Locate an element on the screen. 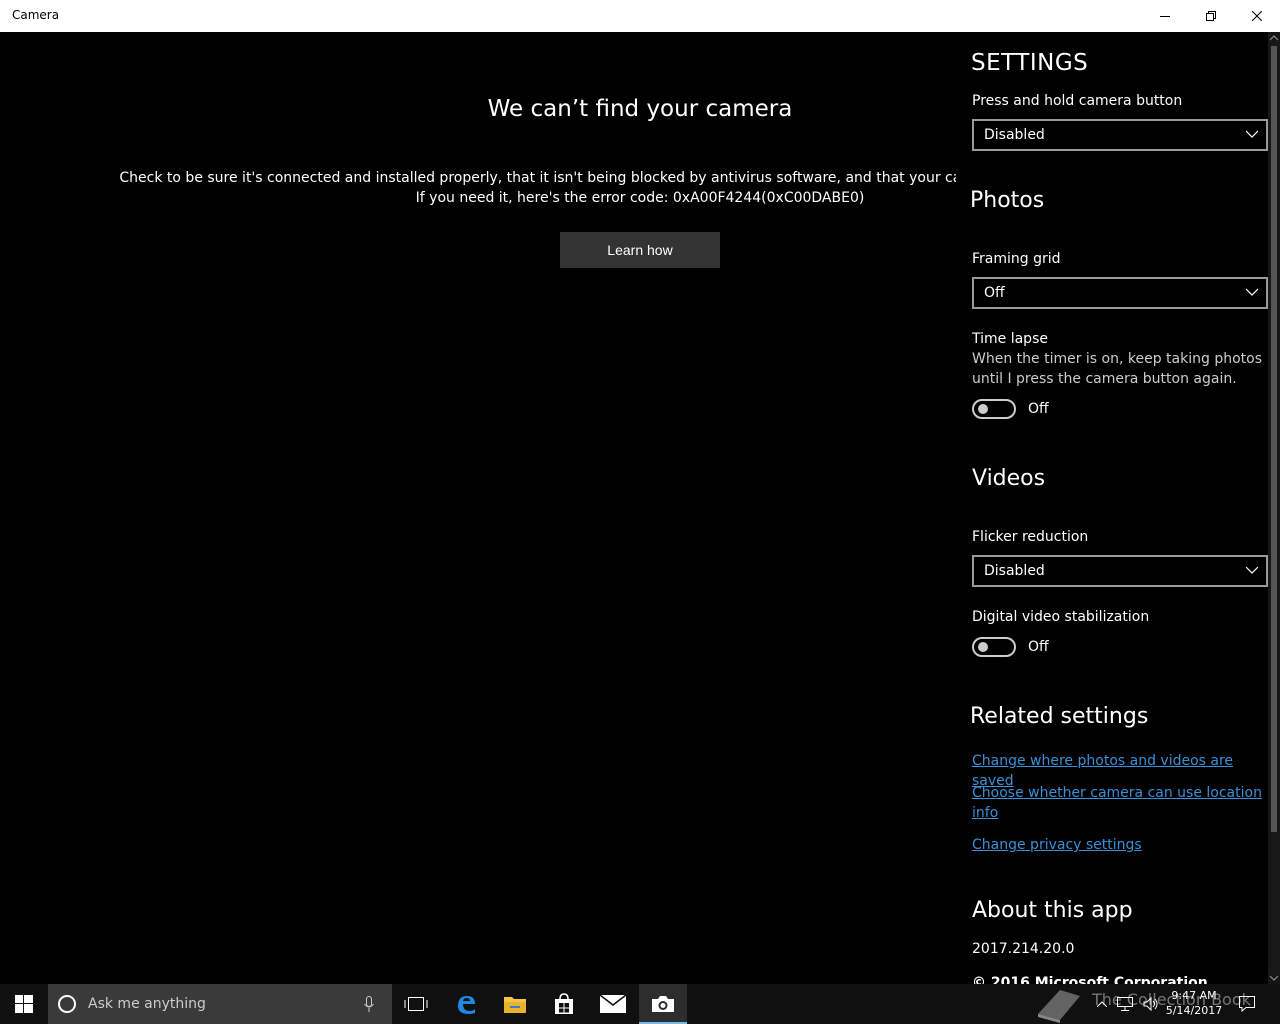 The width and height of the screenshot is (1280, 1024). close-icon is located at coordinates (1257, 16).